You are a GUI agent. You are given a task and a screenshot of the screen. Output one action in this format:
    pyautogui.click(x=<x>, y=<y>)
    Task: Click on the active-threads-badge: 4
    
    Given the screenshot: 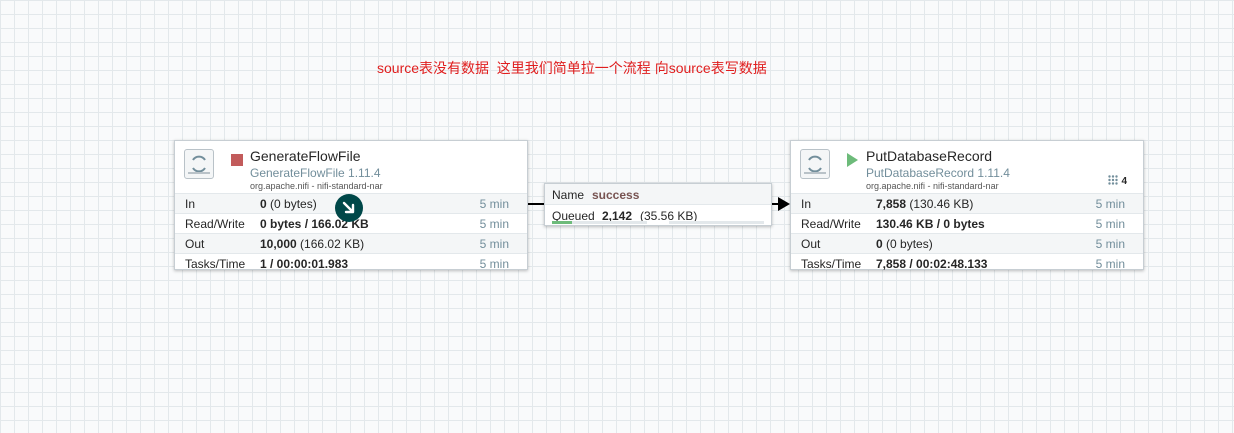 What is the action you would take?
    pyautogui.click(x=1117, y=181)
    